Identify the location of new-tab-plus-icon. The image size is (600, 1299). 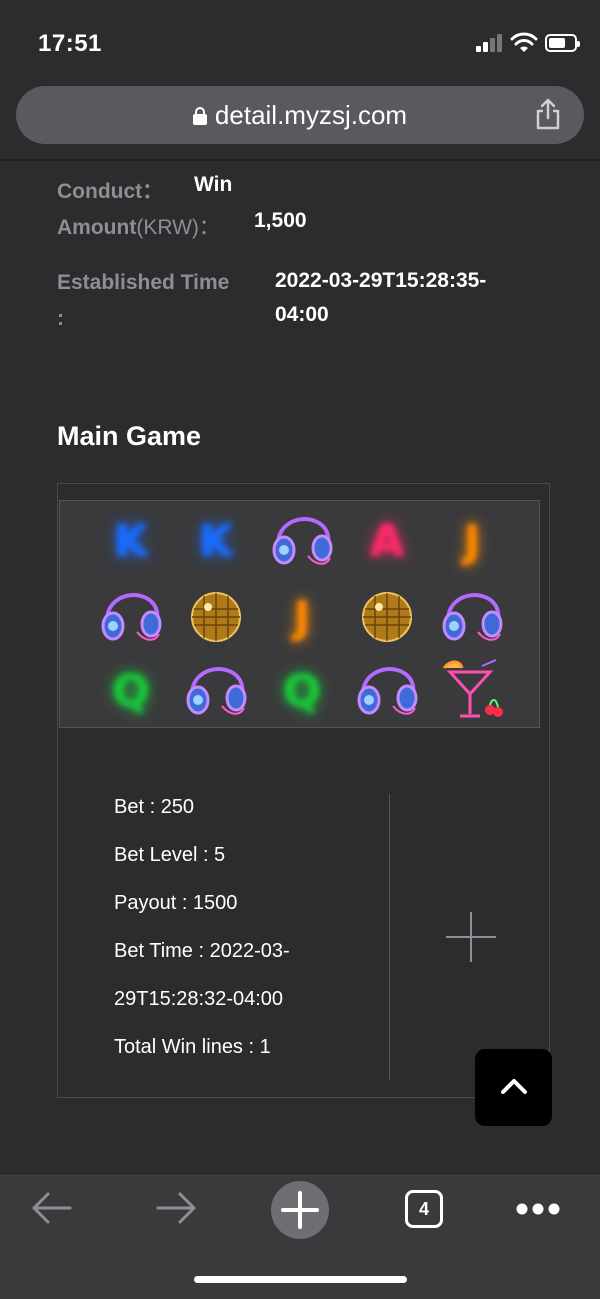
(300, 1210).